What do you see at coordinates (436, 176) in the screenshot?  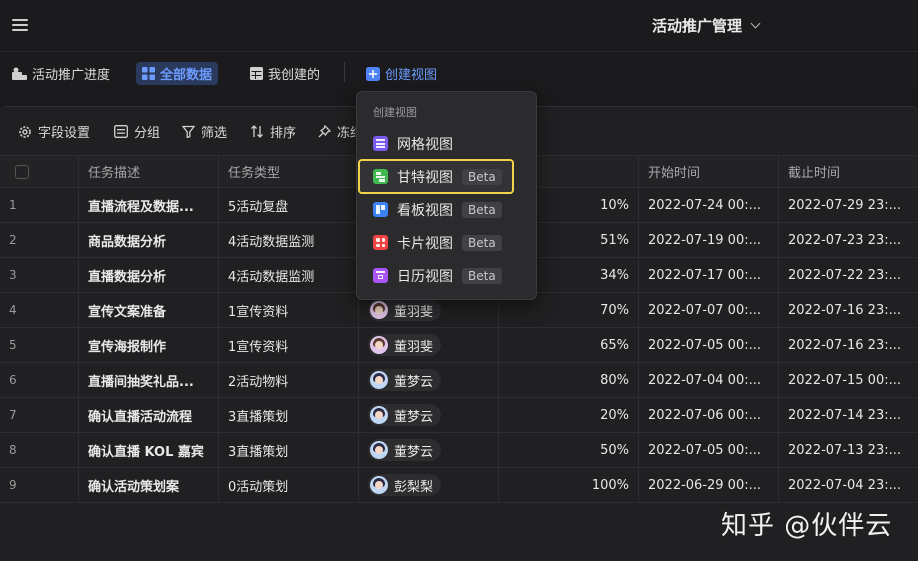 I see `menu-item-gantt-view: 甘特视图 Beta` at bounding box center [436, 176].